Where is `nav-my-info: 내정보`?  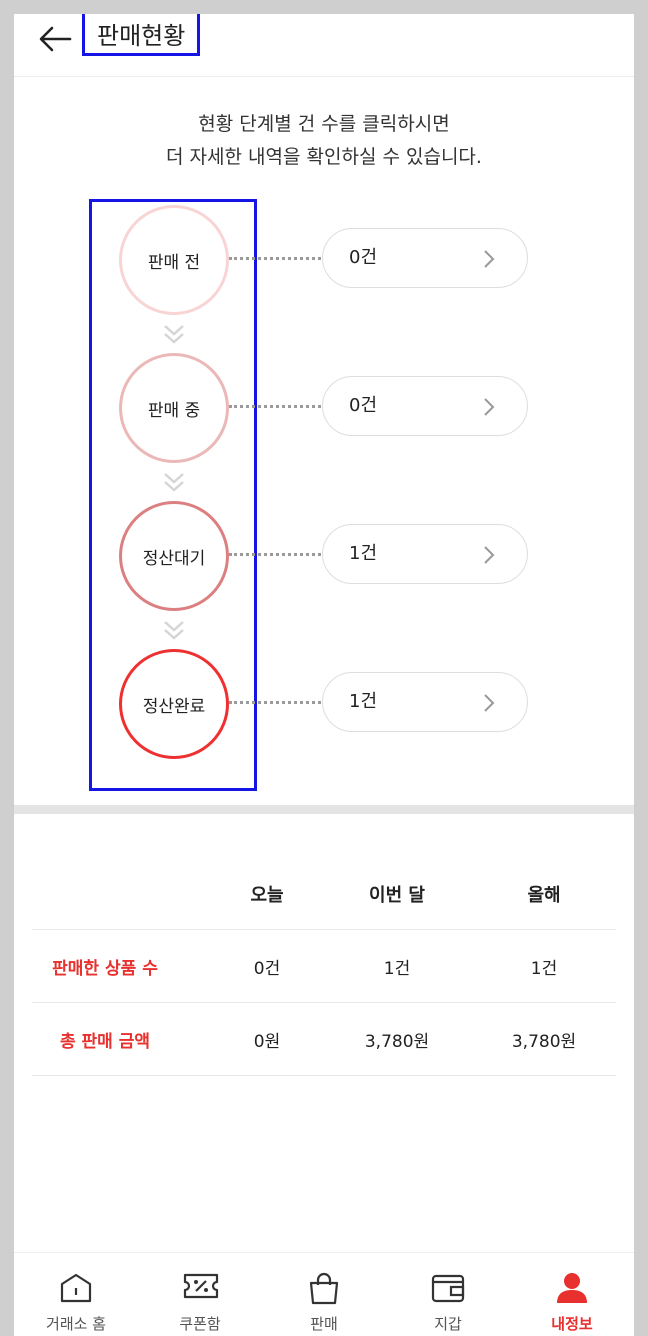 nav-my-info: 내정보 is located at coordinates (572, 1294).